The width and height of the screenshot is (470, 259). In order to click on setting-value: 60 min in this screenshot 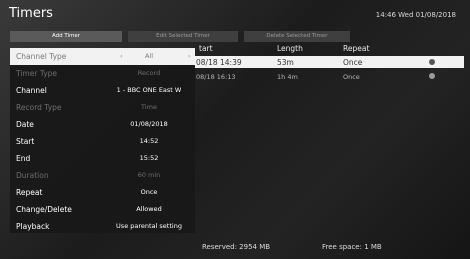, I will do `click(149, 175)`.